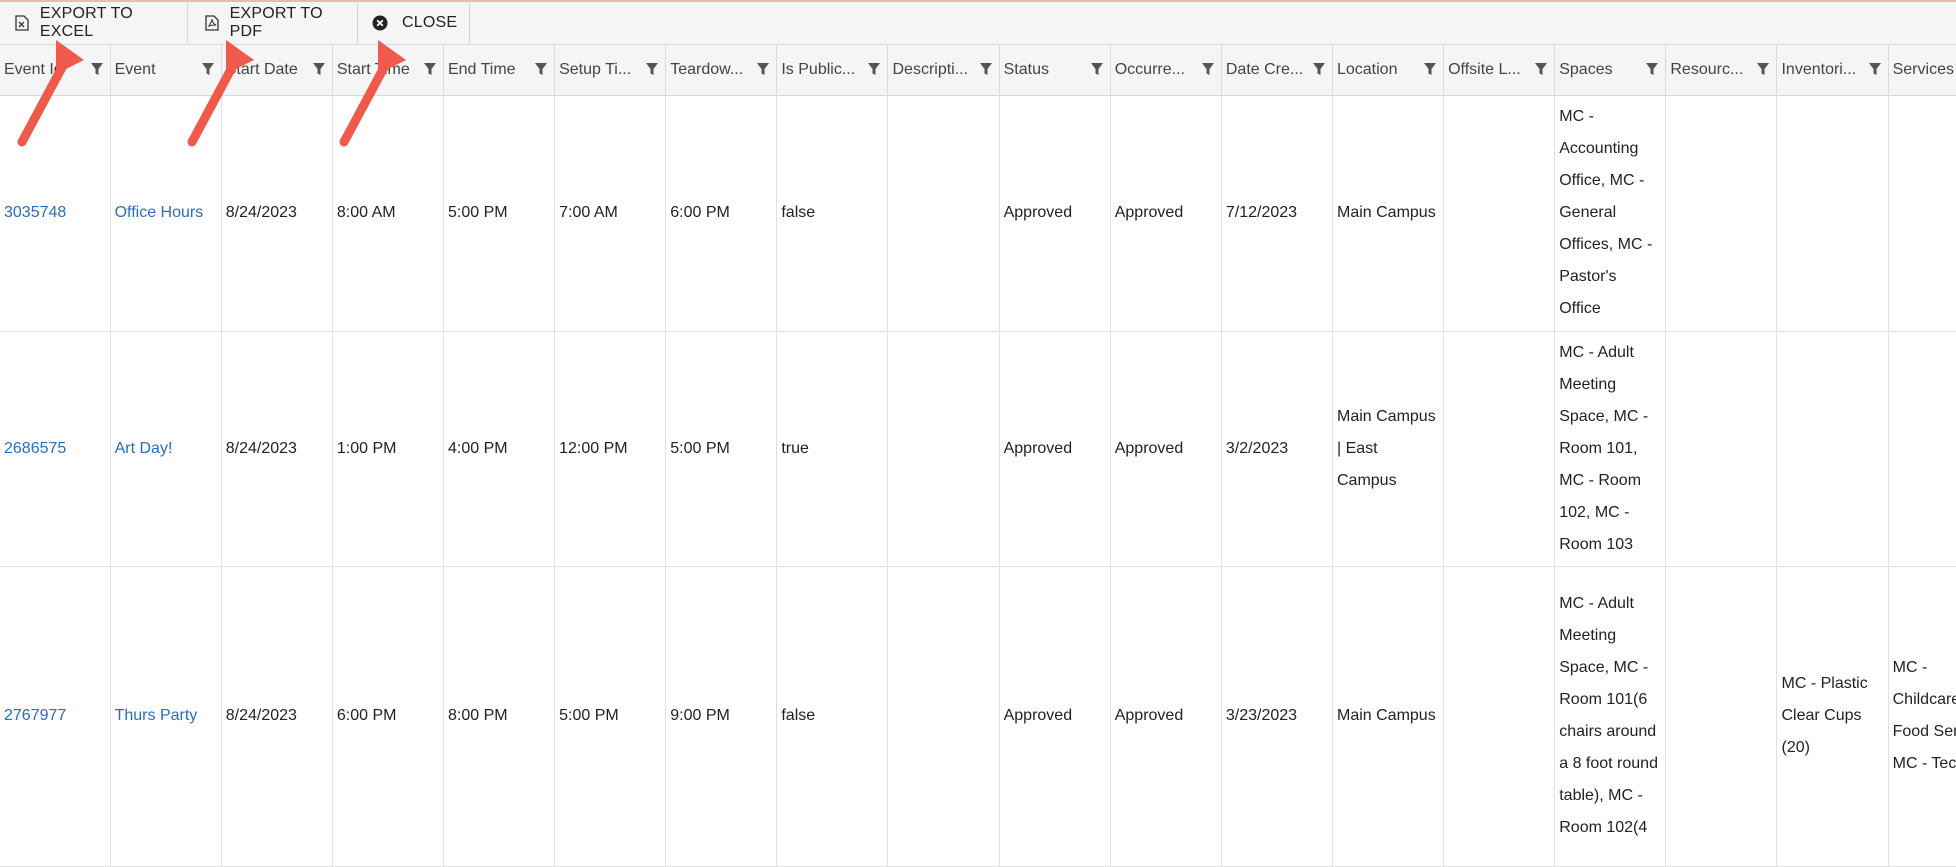 The height and width of the screenshot is (867, 1956). What do you see at coordinates (166, 449) in the screenshot?
I see `event-name-link: Art Day!` at bounding box center [166, 449].